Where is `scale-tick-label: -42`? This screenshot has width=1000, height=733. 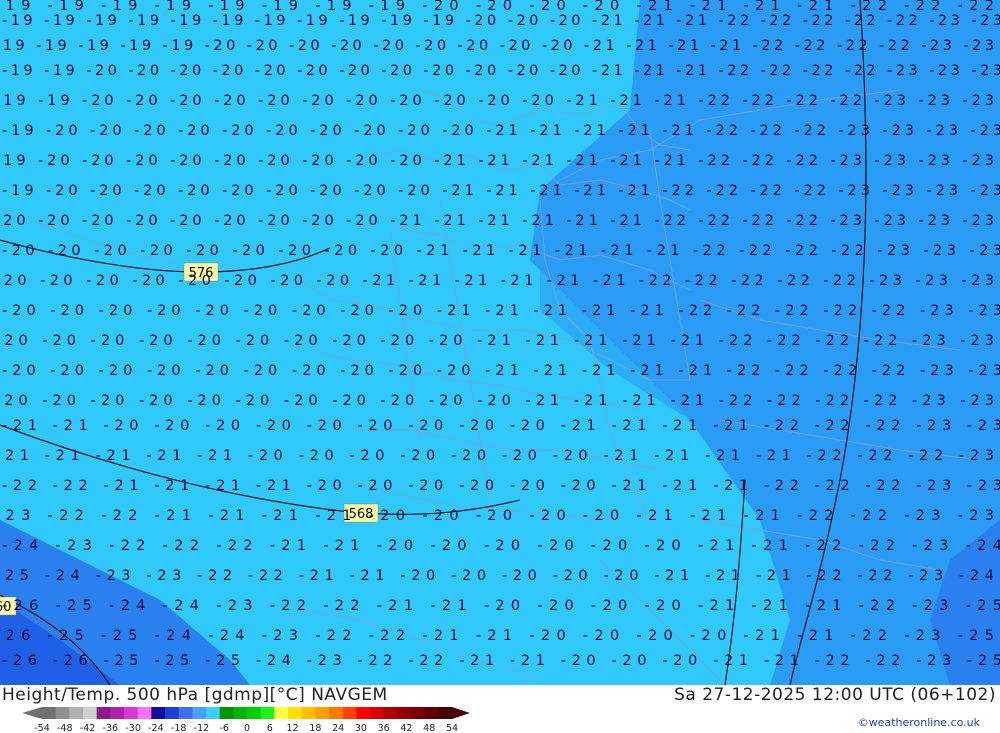 scale-tick-label: -42 is located at coordinates (88, 728).